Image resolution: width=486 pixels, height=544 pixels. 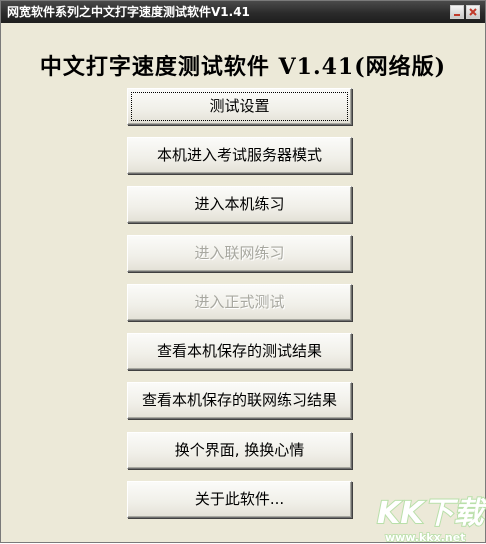 What do you see at coordinates (243, 67) in the screenshot?
I see `app-heading: 中文打字速度测试软件 V1.41(网络版)` at bounding box center [243, 67].